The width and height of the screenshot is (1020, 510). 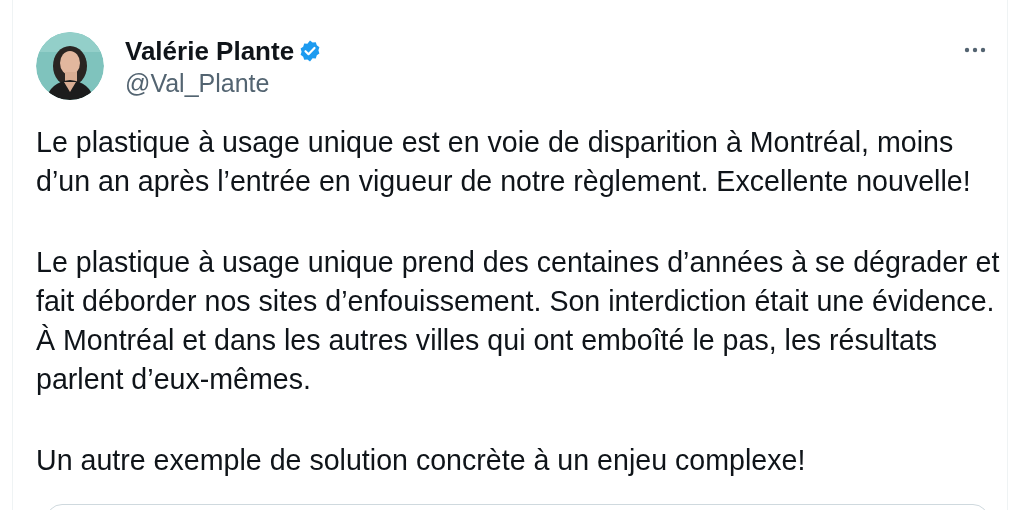 What do you see at coordinates (224, 83) in the screenshot?
I see `author-handle: @Val_Plante` at bounding box center [224, 83].